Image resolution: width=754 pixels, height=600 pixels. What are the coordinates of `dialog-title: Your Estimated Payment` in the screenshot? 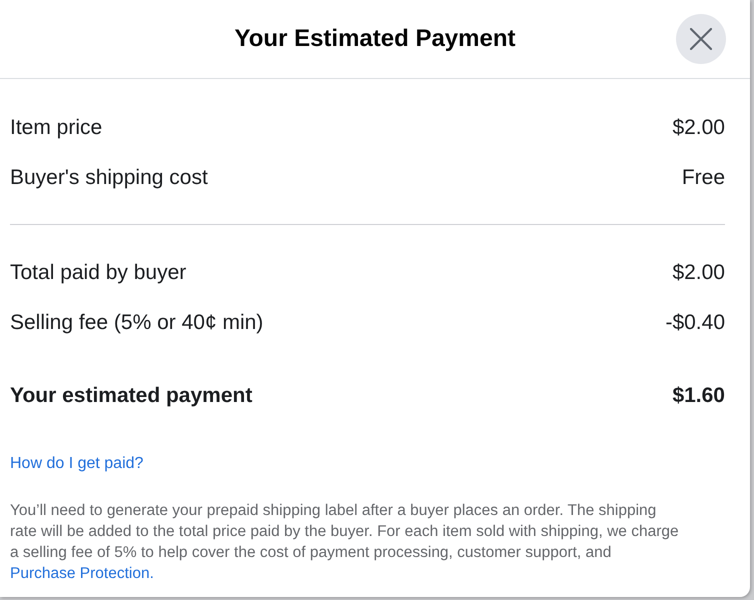 It's located at (375, 39).